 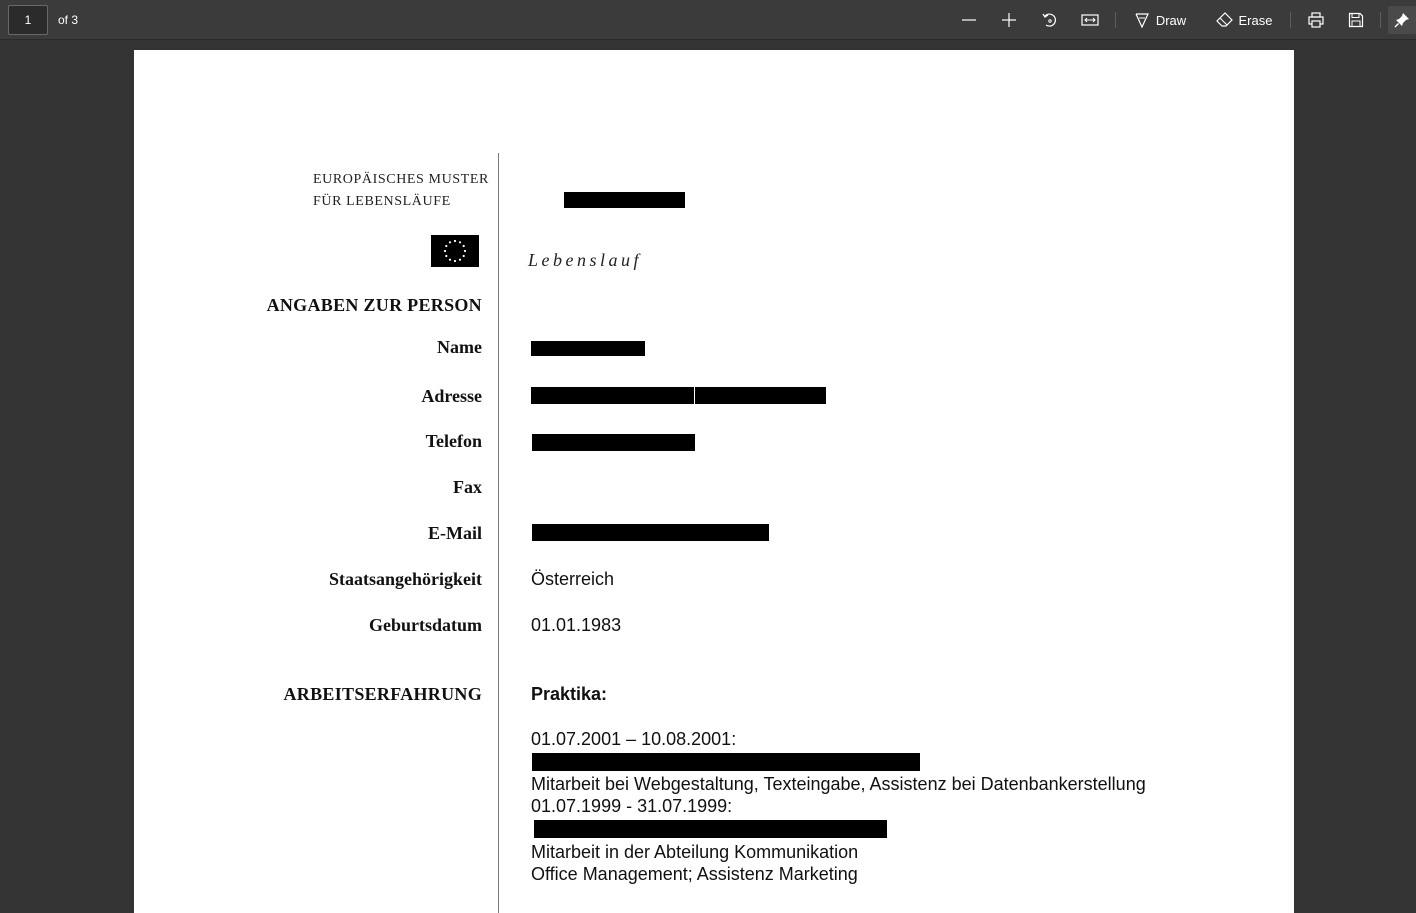 I want to click on save-button, so click(x=1356, y=20).